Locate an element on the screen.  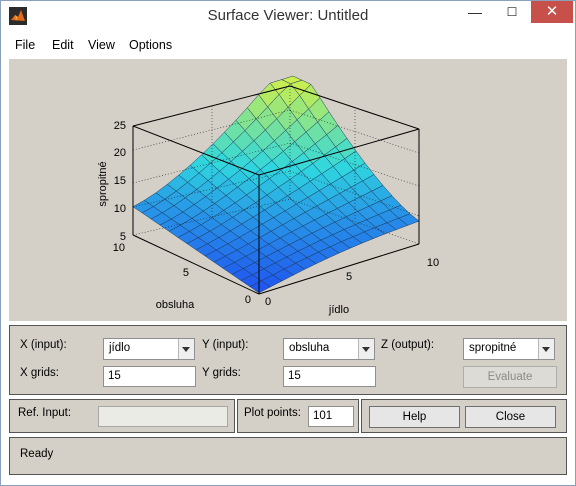
x-tick-0: 0 is located at coordinates (268, 302).